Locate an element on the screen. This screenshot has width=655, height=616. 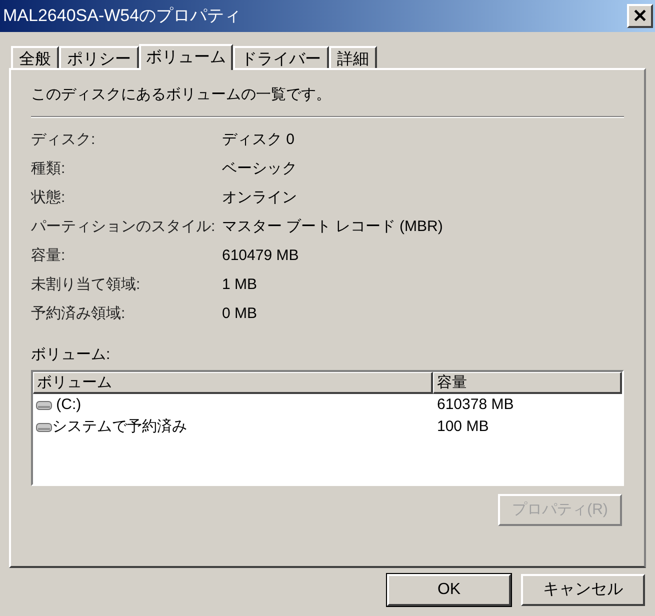
tab: ドライバー is located at coordinates (281, 57).